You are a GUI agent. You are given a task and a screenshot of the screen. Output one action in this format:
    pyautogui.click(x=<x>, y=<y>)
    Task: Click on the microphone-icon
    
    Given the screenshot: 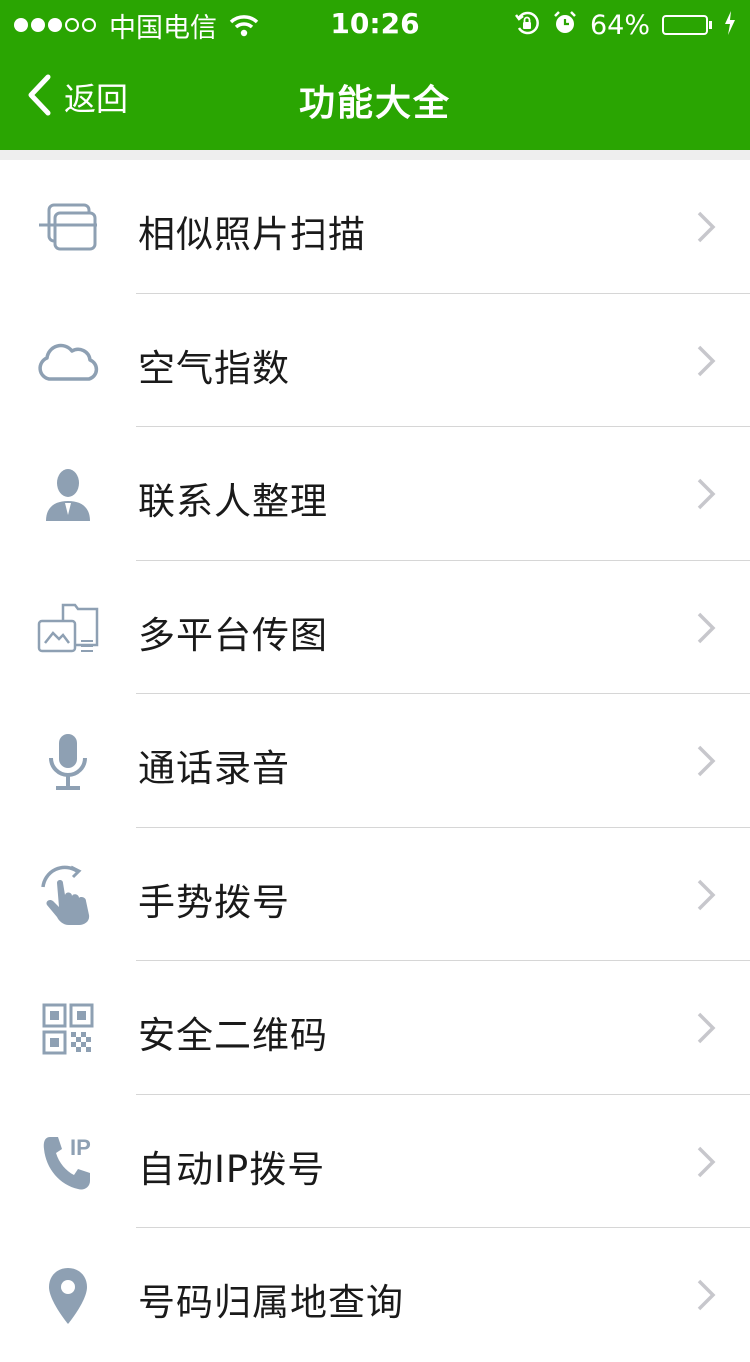 What is the action you would take?
    pyautogui.click(x=68, y=762)
    